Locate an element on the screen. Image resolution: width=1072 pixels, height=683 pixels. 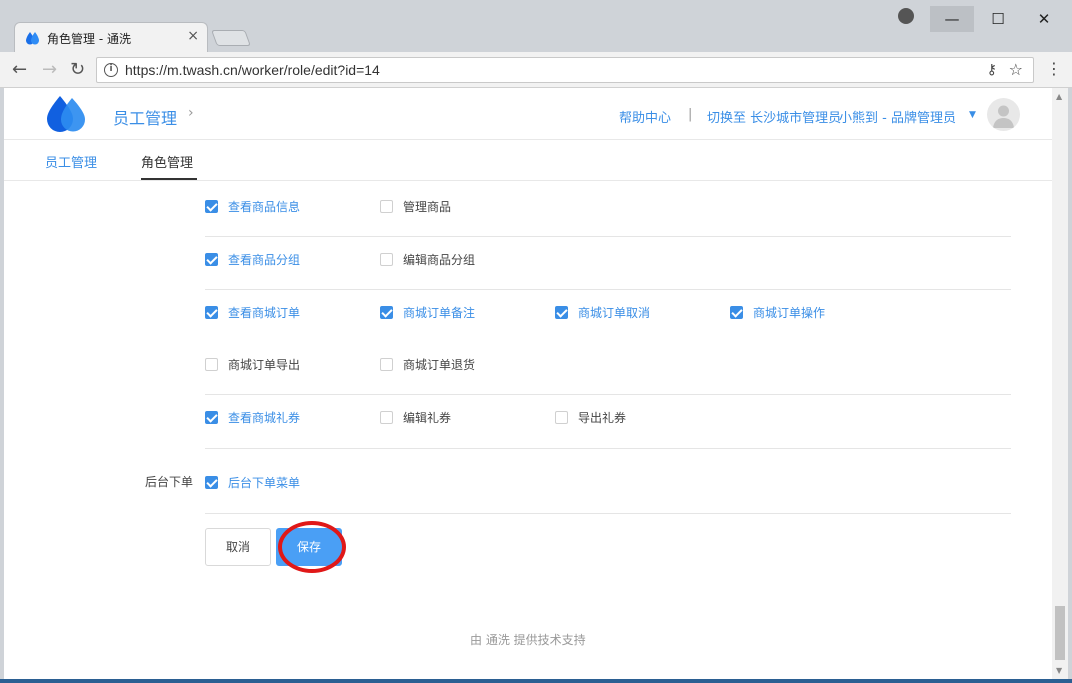
brand-logo is located at coordinates (66, 114).